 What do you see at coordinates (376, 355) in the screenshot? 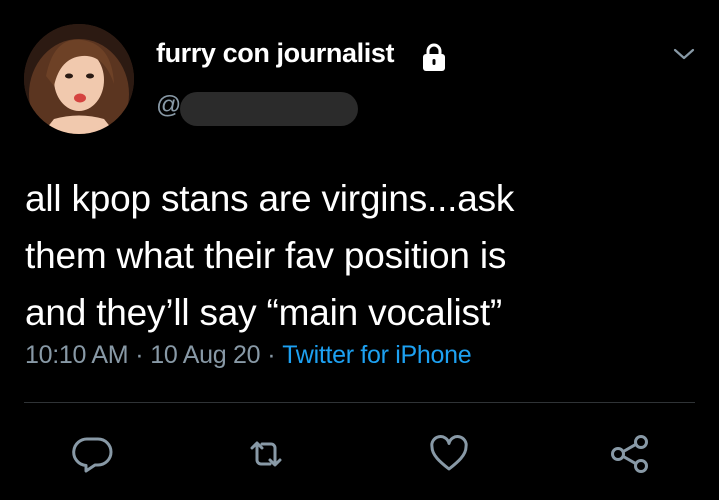
I see `tweet-source-link: Twitter for iPhone` at bounding box center [376, 355].